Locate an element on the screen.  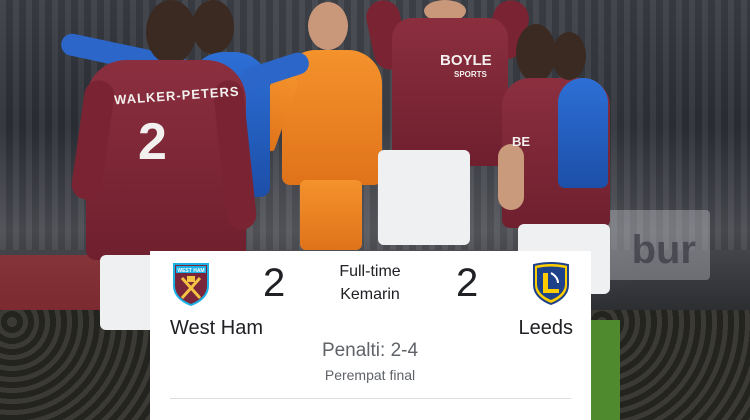
penalty-result: Penalti: 2-4 is located at coordinates (370, 350).